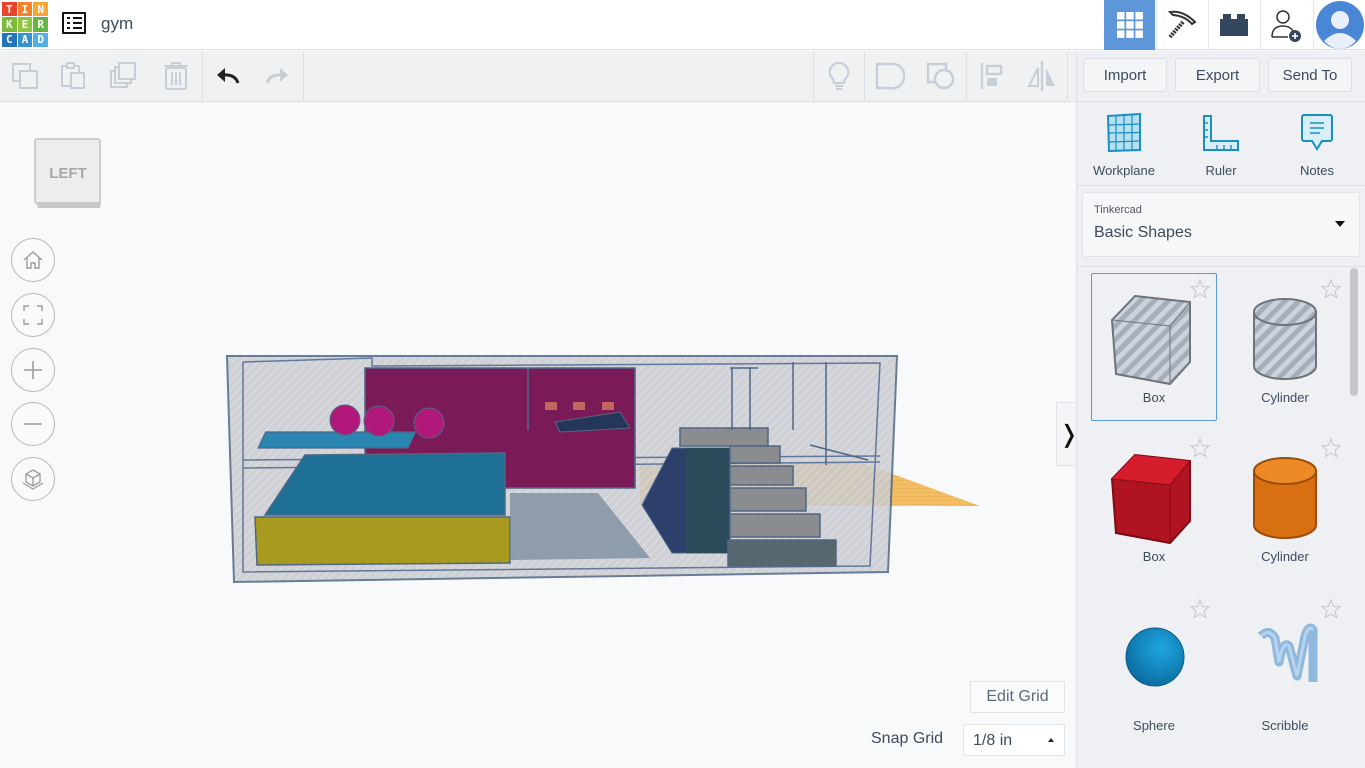 The width and height of the screenshot is (1365, 768). What do you see at coordinates (1051, 740) in the screenshot?
I see `caret-up-icon` at bounding box center [1051, 740].